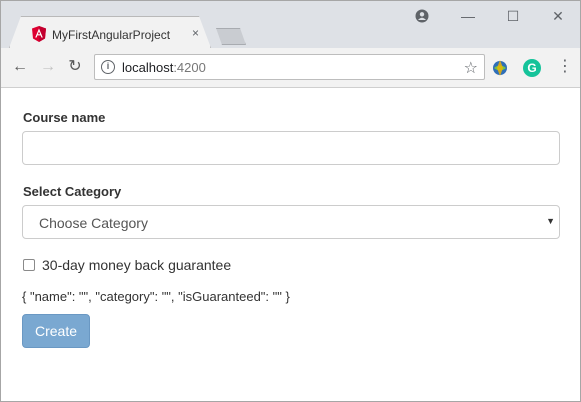 The height and width of the screenshot is (402, 581). What do you see at coordinates (550, 221) in the screenshot?
I see `caret-down-icon: ▼` at bounding box center [550, 221].